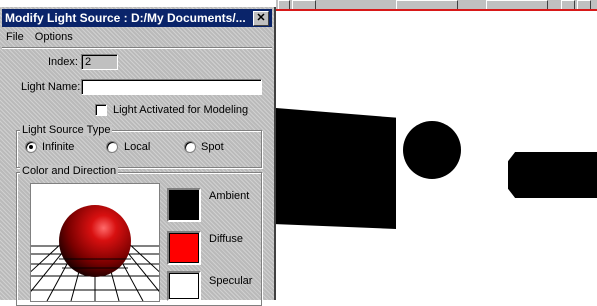 The width and height of the screenshot is (597, 306). I want to click on preview-sphere-grid, so click(95, 242).